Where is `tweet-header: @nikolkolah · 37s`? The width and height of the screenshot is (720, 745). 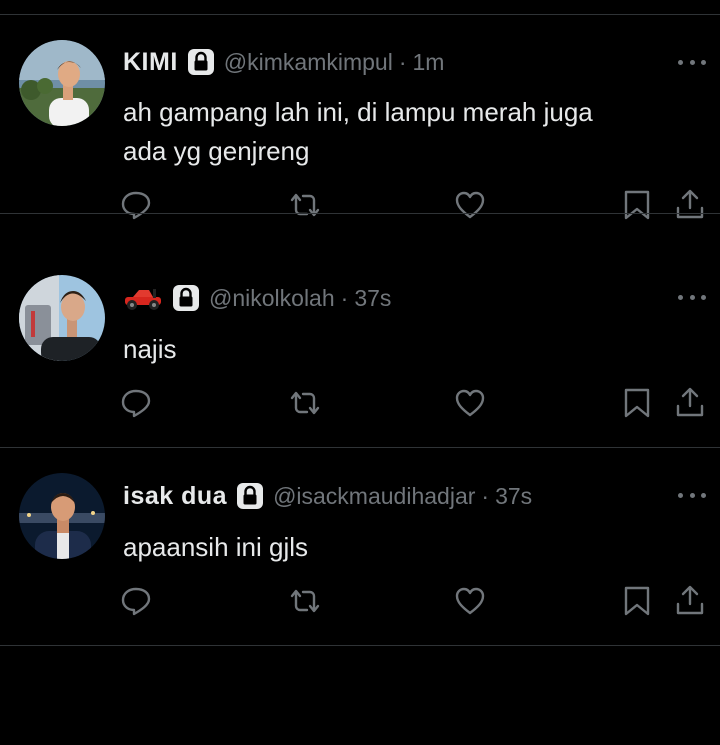 tweet-header: @nikolkolah · 37s is located at coordinates (257, 298).